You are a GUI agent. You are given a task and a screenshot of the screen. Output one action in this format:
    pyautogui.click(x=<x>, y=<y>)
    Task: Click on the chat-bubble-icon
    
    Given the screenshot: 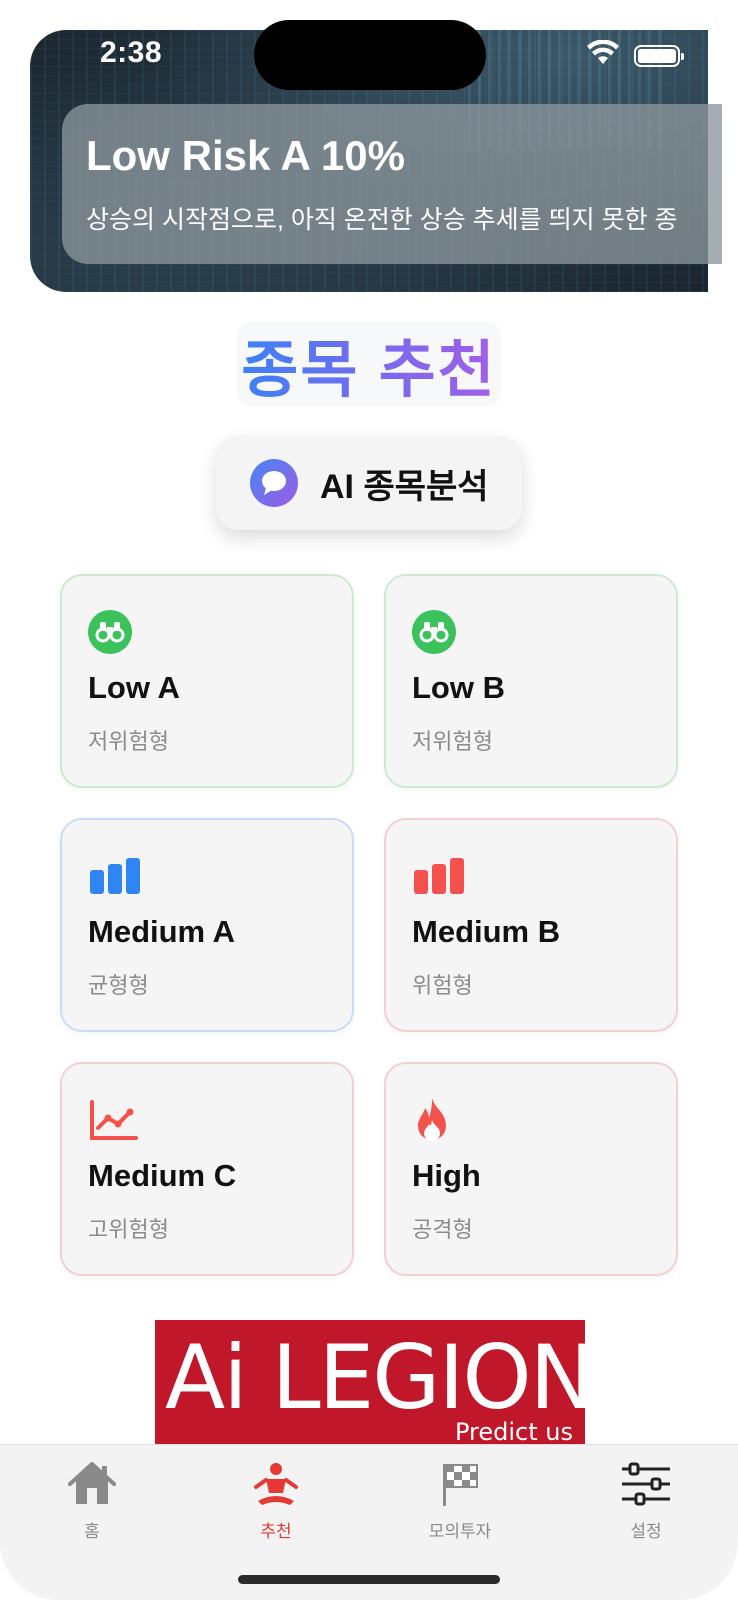 What is the action you would take?
    pyautogui.click(x=274, y=483)
    